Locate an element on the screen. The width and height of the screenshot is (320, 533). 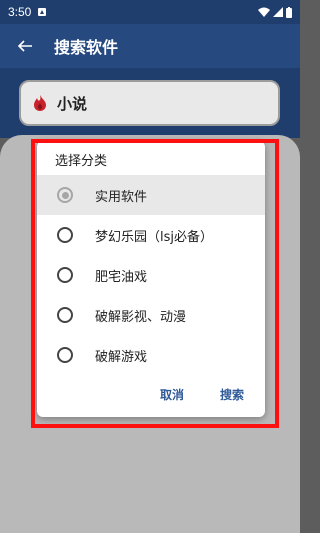
option-label: 破解影视、动漫 is located at coordinates (141, 317).